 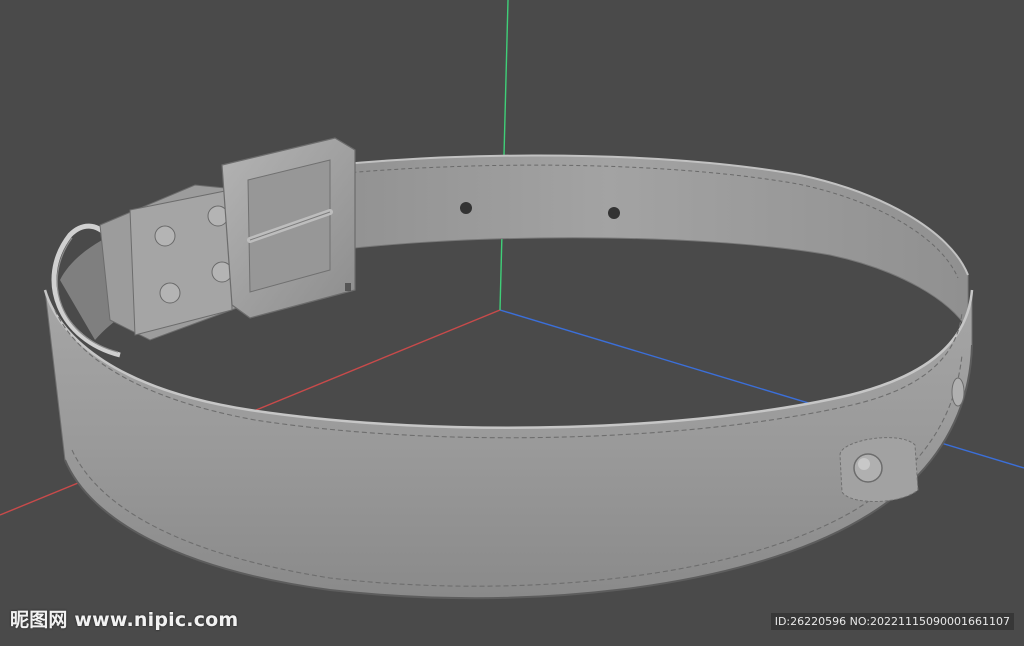 I want to click on watermark-id: ID:26220596 NO:20221115090001661107, so click(x=892, y=621).